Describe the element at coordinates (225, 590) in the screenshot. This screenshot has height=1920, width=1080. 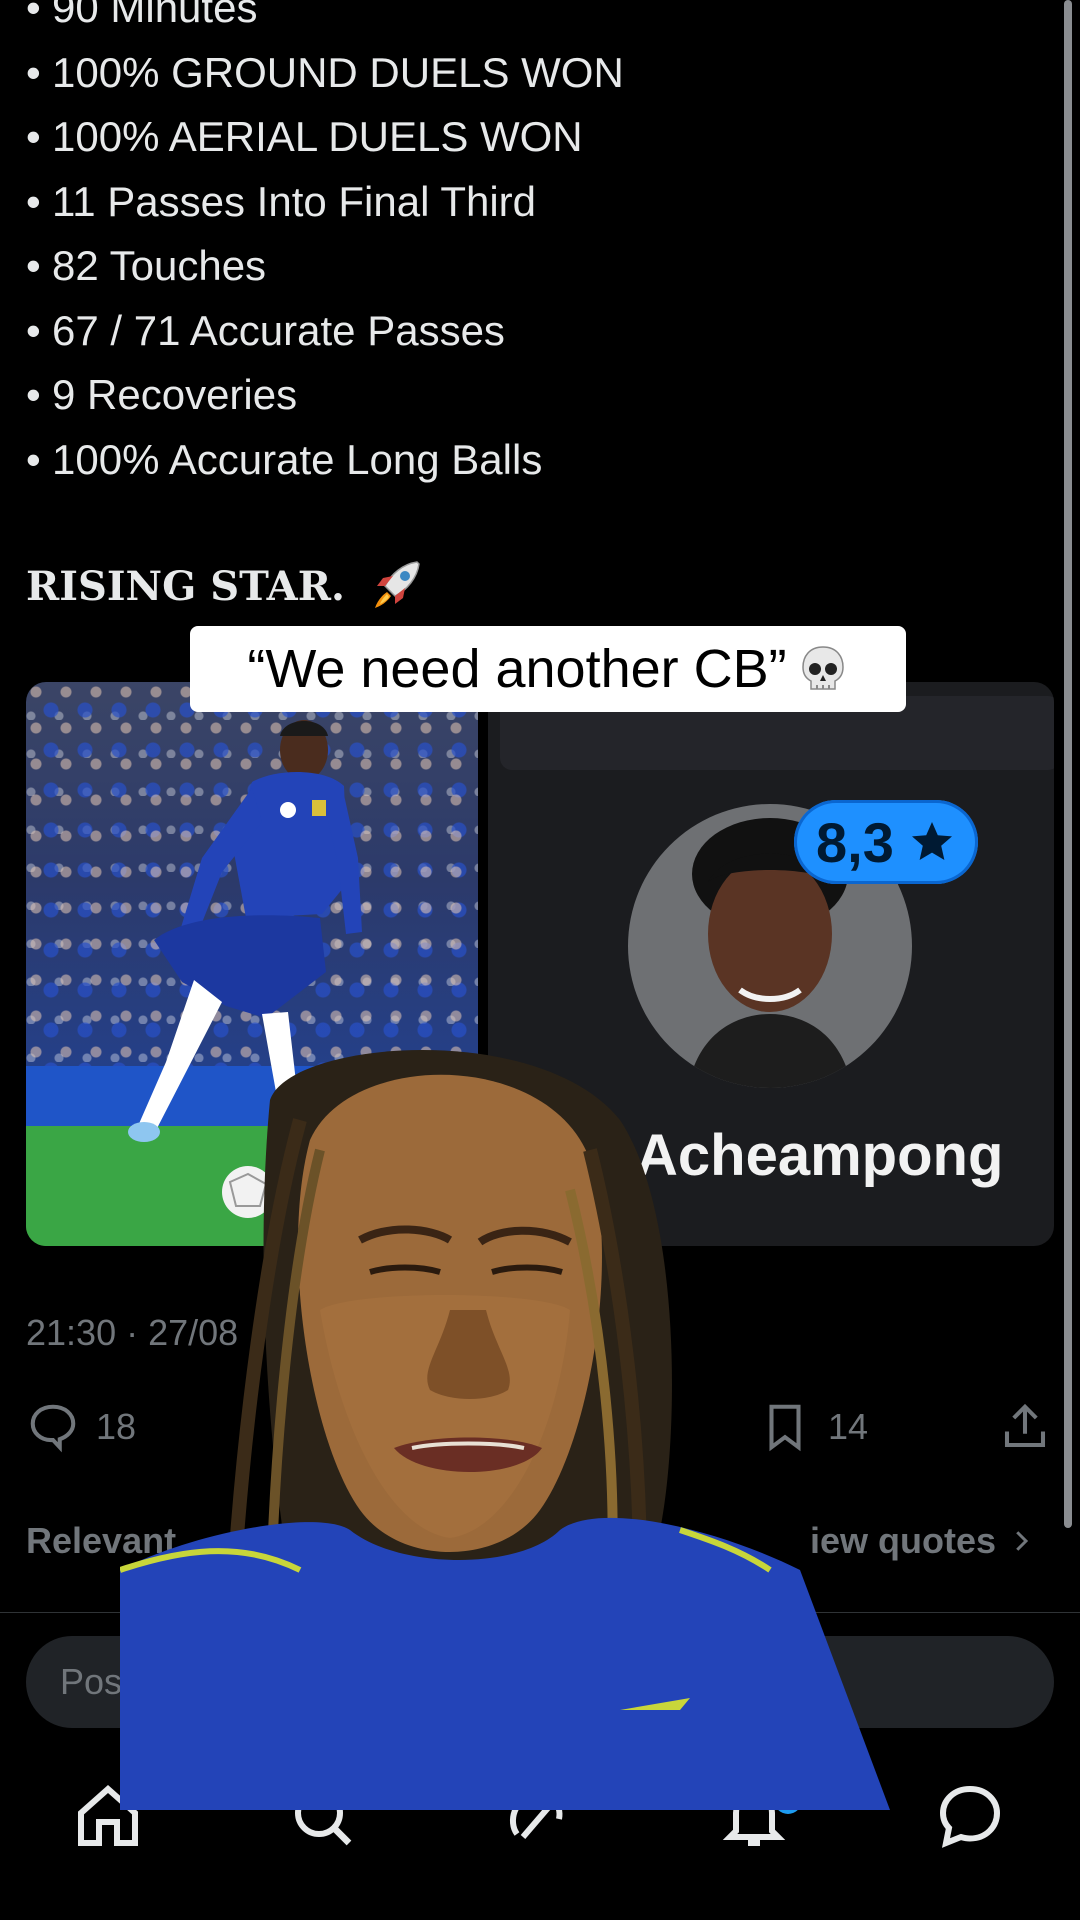
I see `post-headline: RISING STAR.` at that location.